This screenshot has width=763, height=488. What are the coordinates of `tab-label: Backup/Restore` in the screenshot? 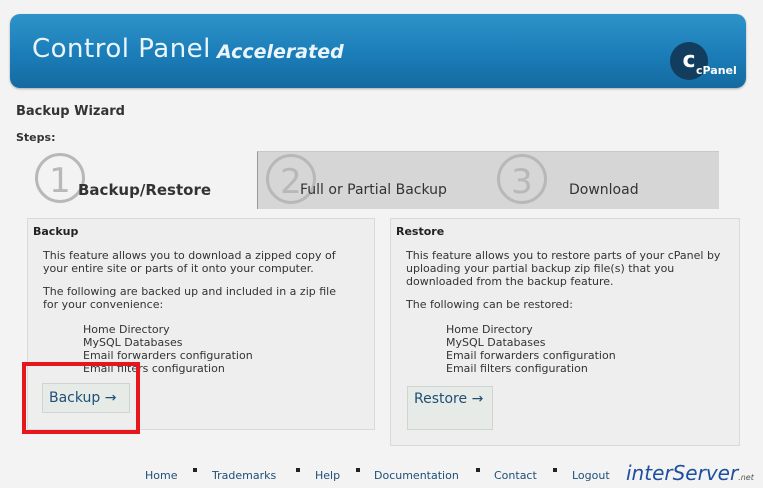 It's located at (145, 190).